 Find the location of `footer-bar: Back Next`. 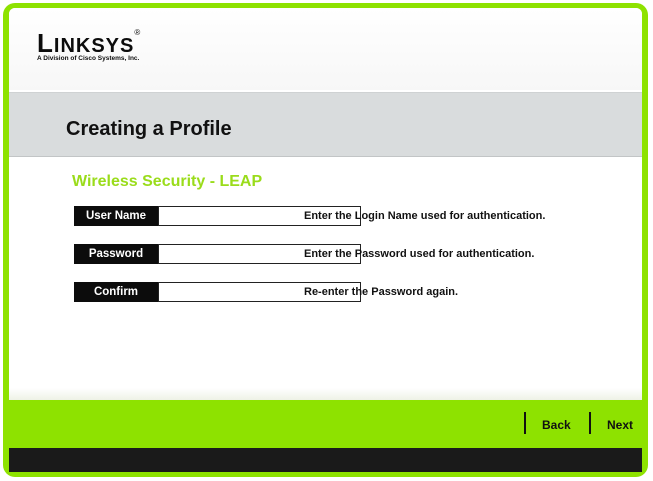

footer-bar: Back Next is located at coordinates (325, 424).